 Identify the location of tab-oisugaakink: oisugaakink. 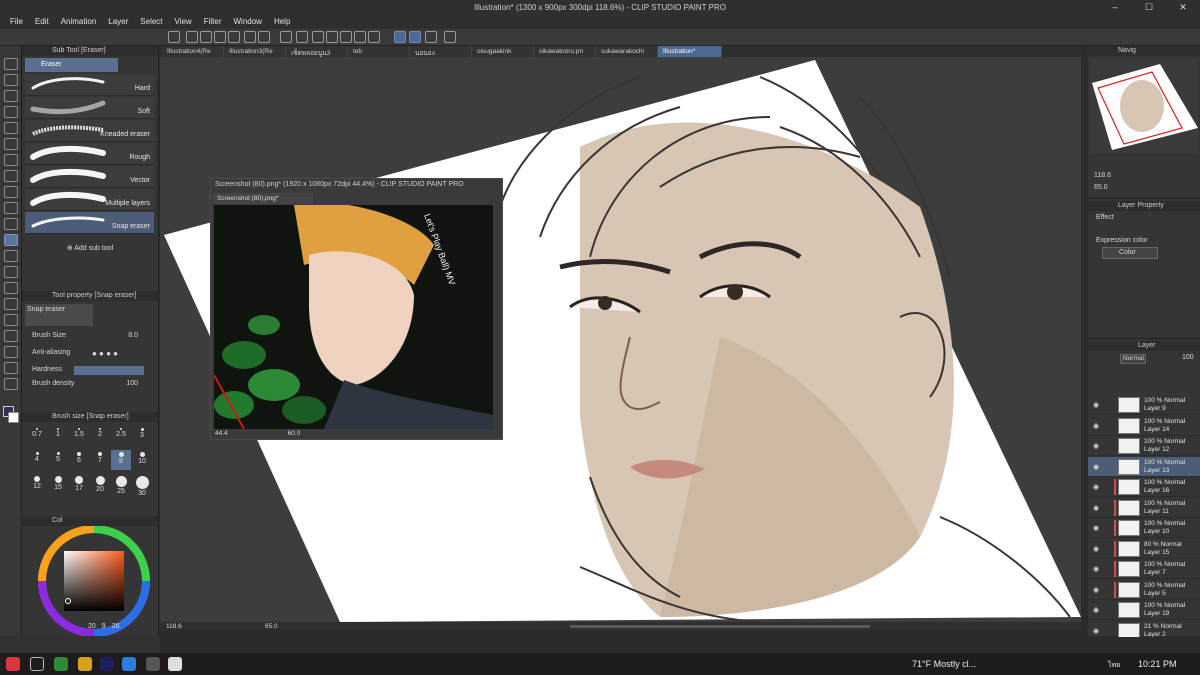
(503, 51).